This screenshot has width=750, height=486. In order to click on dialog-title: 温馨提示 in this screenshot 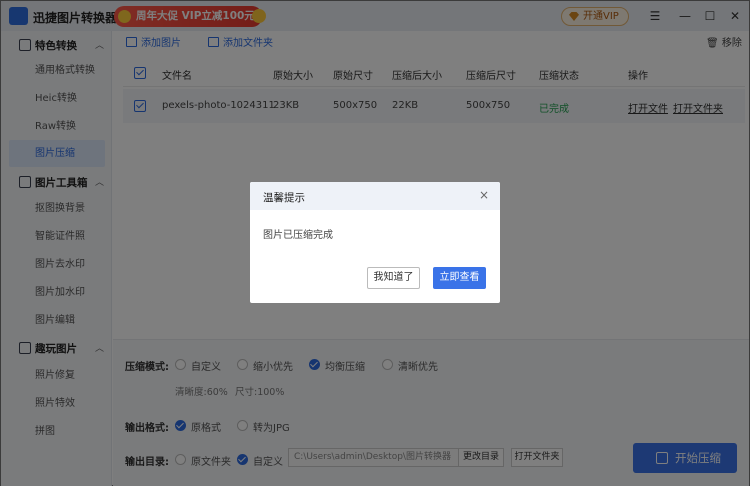, I will do `click(284, 198)`.